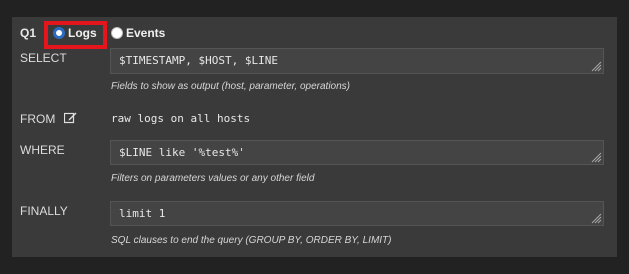 Image resolution: width=629 pixels, height=274 pixels. What do you see at coordinates (357, 213) in the screenshot?
I see `finally-input: limit 1` at bounding box center [357, 213].